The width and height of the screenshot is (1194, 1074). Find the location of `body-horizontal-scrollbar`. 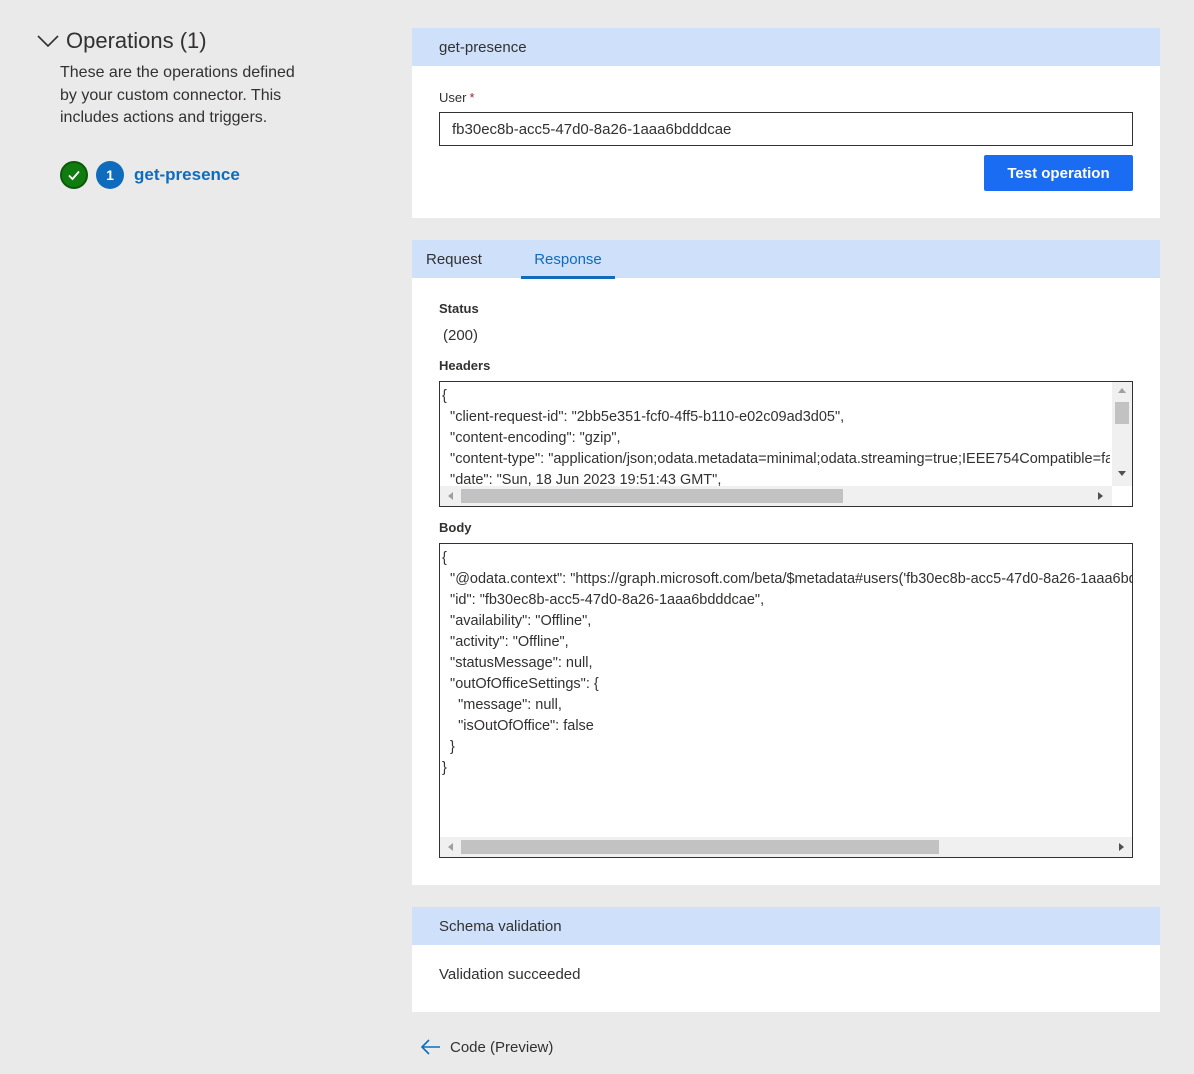

body-horizontal-scrollbar is located at coordinates (786, 847).